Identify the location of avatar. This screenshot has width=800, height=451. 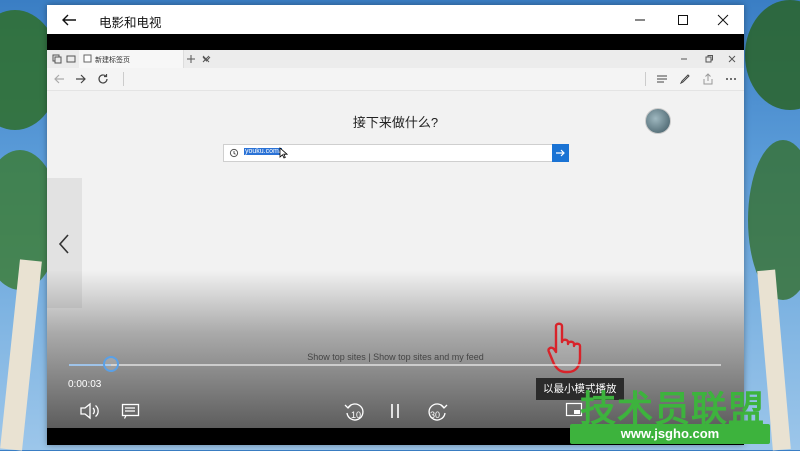
(658, 121).